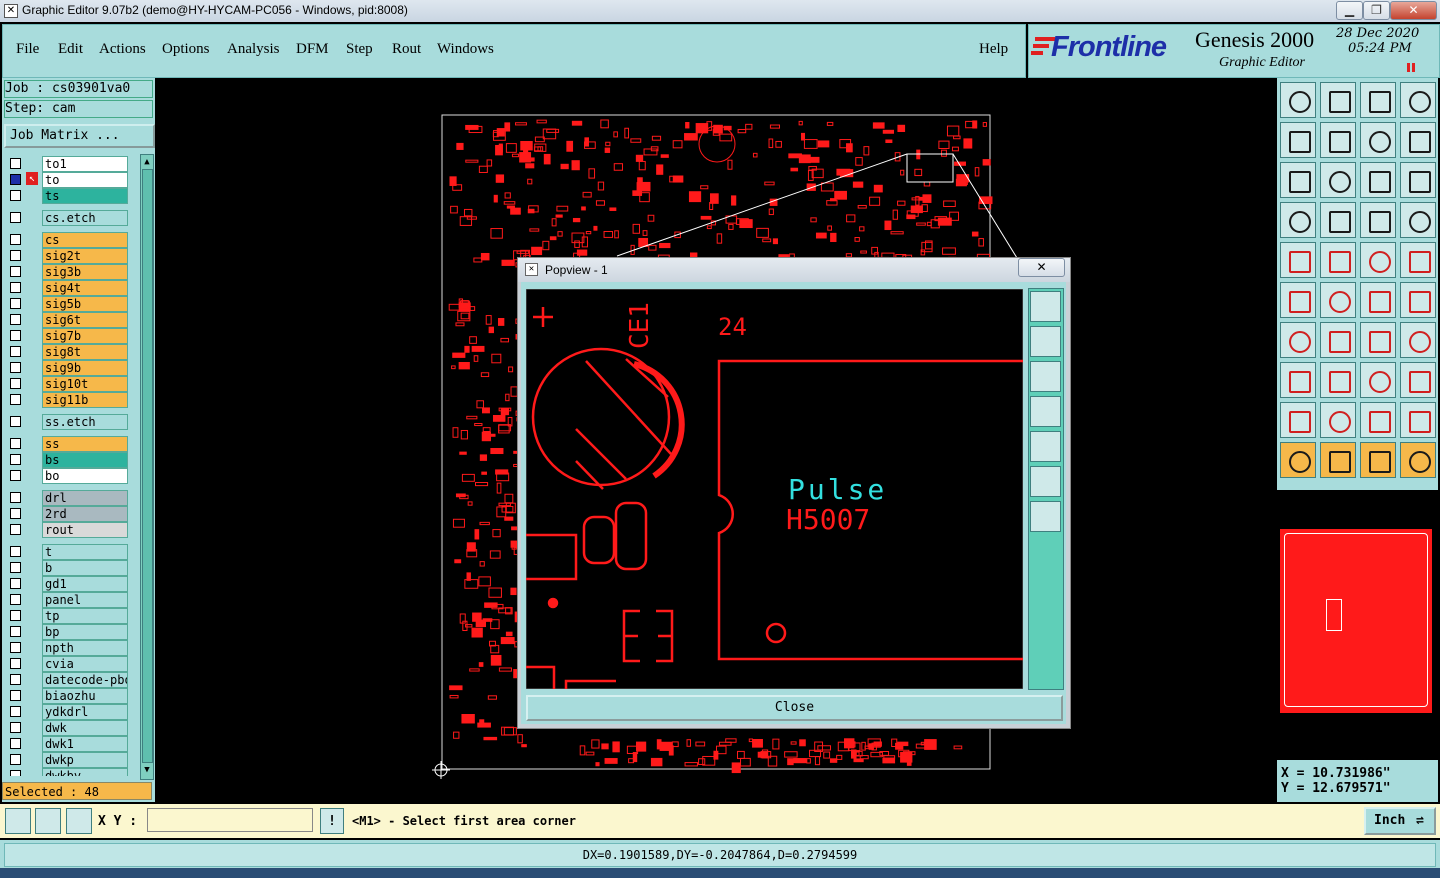 The image size is (1440, 878). What do you see at coordinates (1298, 380) in the screenshot?
I see `move-icon` at bounding box center [1298, 380].